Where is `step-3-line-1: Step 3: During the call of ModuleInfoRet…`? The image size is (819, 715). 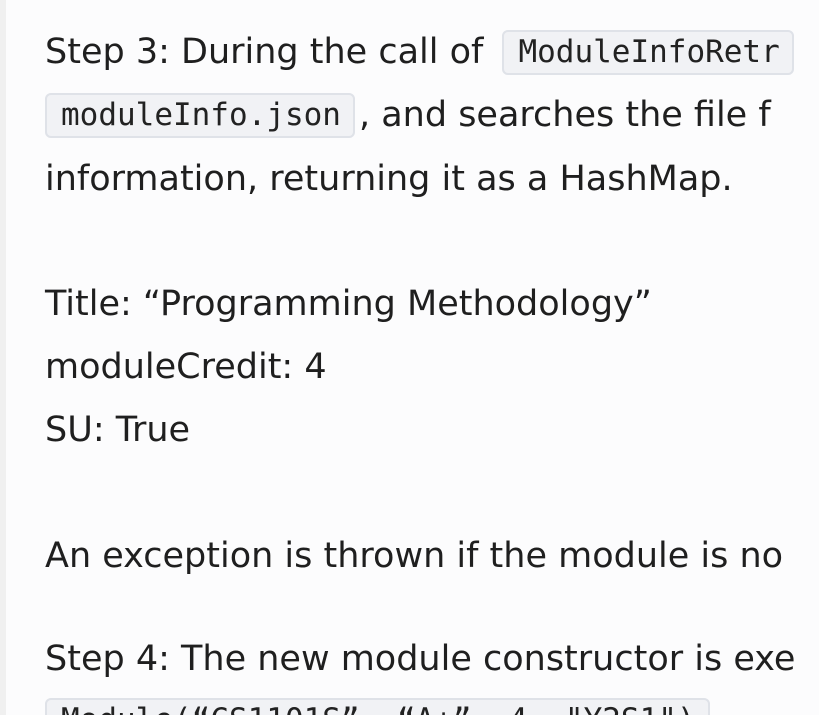 step-3-line-1: Step 3: During the call of ModuleInfoRet… is located at coordinates (421, 52).